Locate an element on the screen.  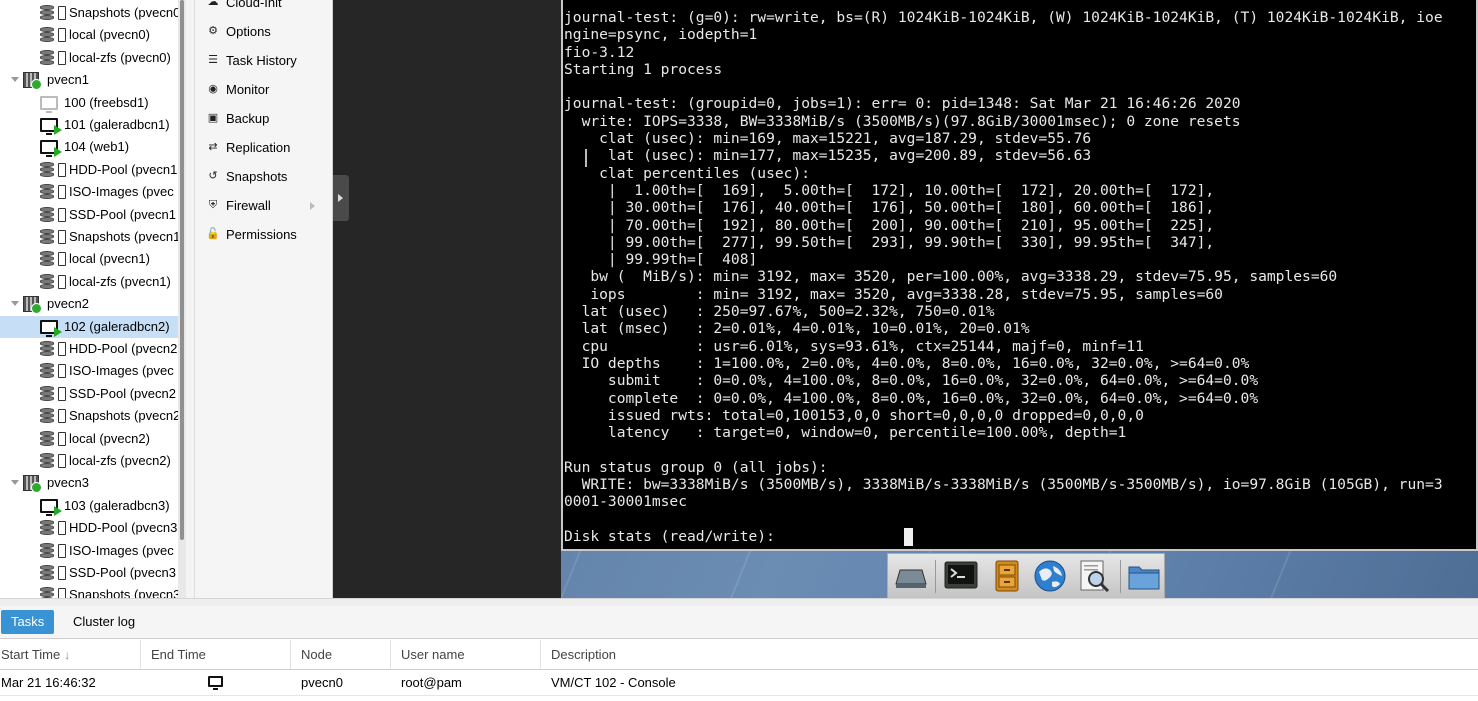
tree-node-item: pvecn2 is located at coordinates (89, 304).